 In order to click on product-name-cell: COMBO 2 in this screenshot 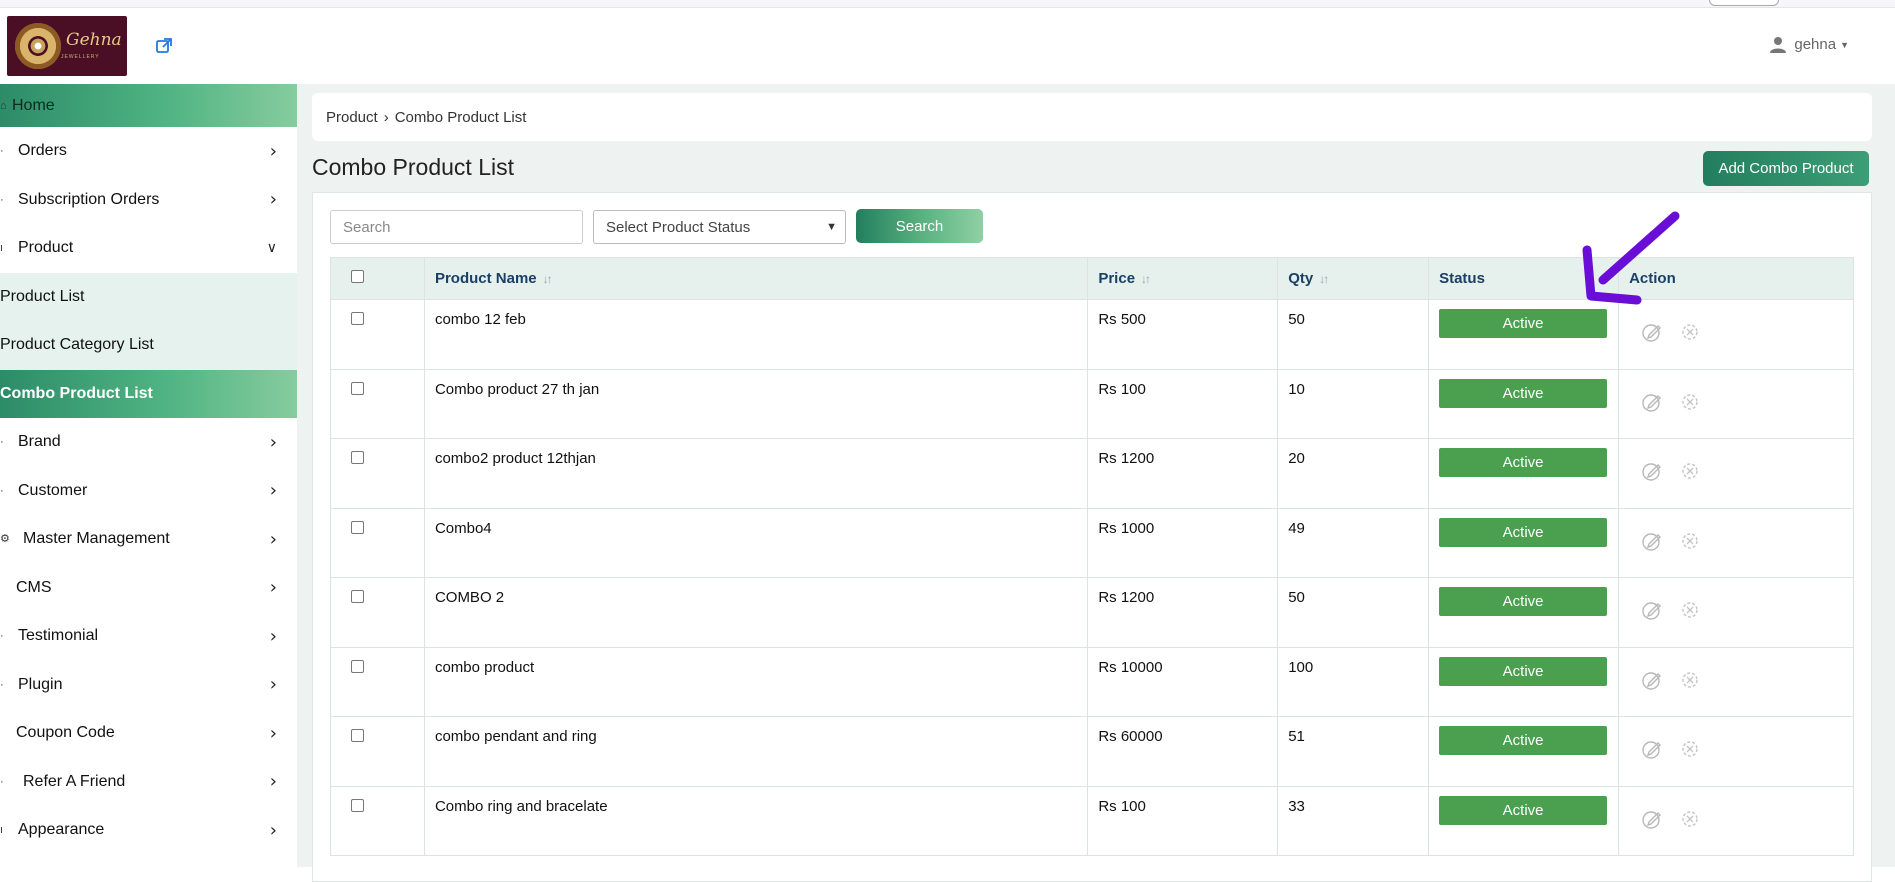, I will do `click(756, 612)`.